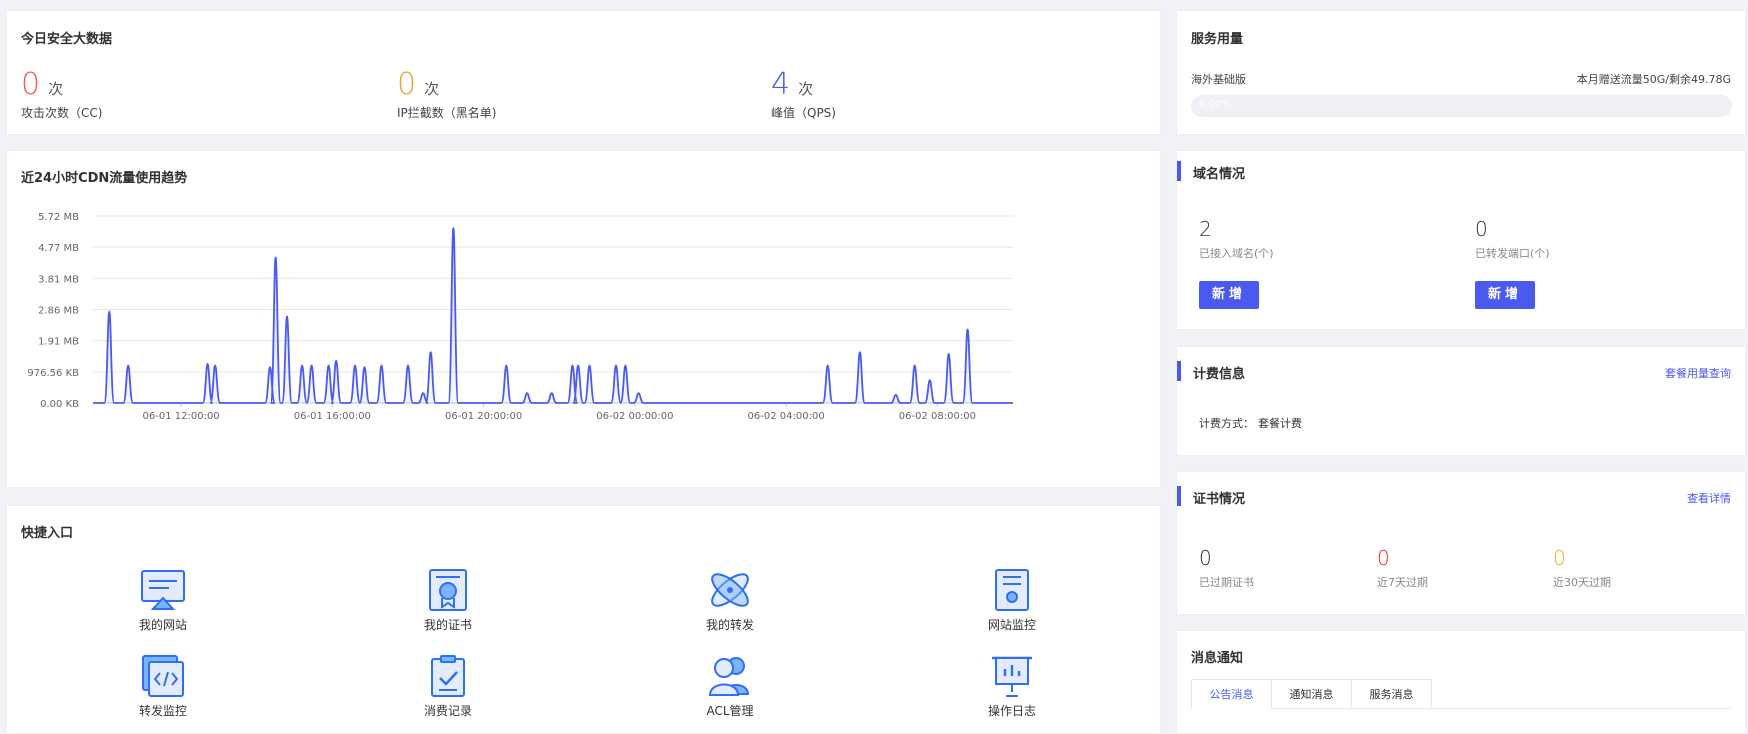 The image size is (1748, 734). What do you see at coordinates (1559, 558) in the screenshot?
I see `cert-30days-value: 0` at bounding box center [1559, 558].